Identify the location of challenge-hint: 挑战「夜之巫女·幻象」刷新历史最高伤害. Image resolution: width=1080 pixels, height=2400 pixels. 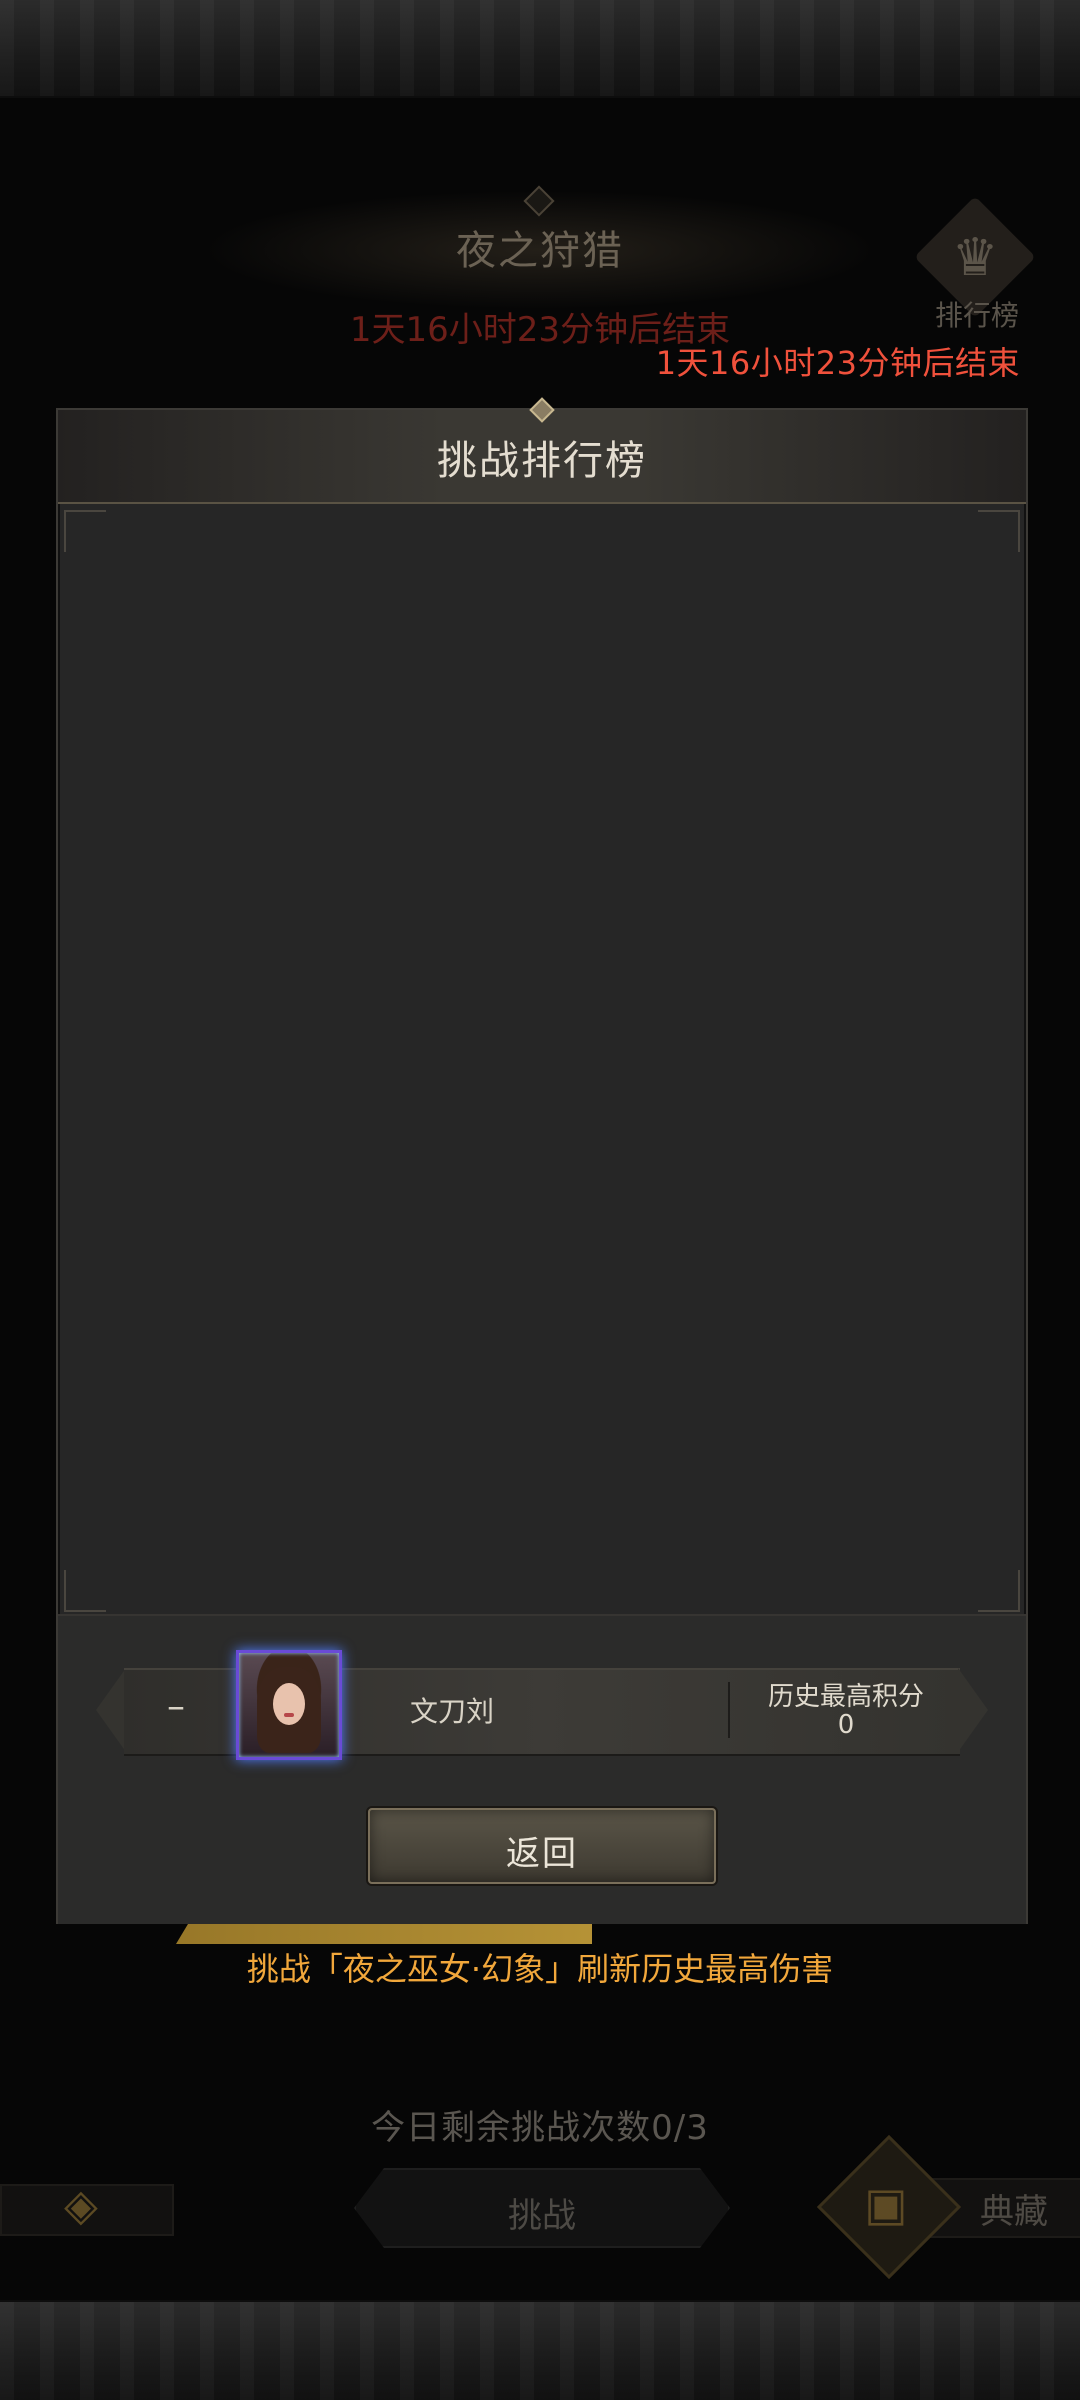
(540, 1969).